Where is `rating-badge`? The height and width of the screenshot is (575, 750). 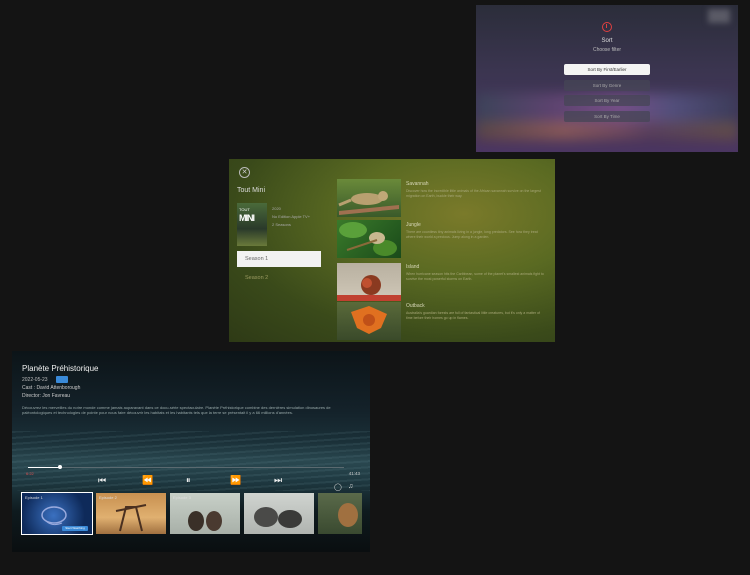
rating-badge is located at coordinates (62, 379).